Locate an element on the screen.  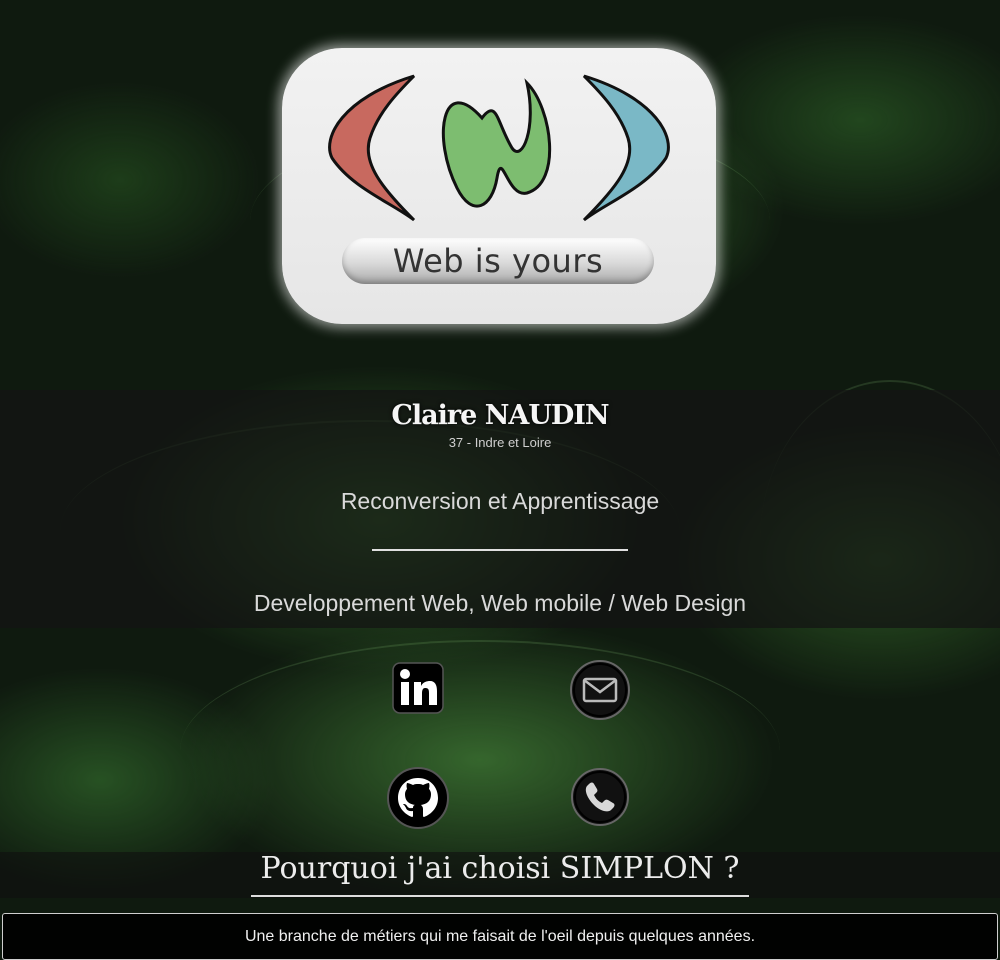
phone-link is located at coordinates (600, 797).